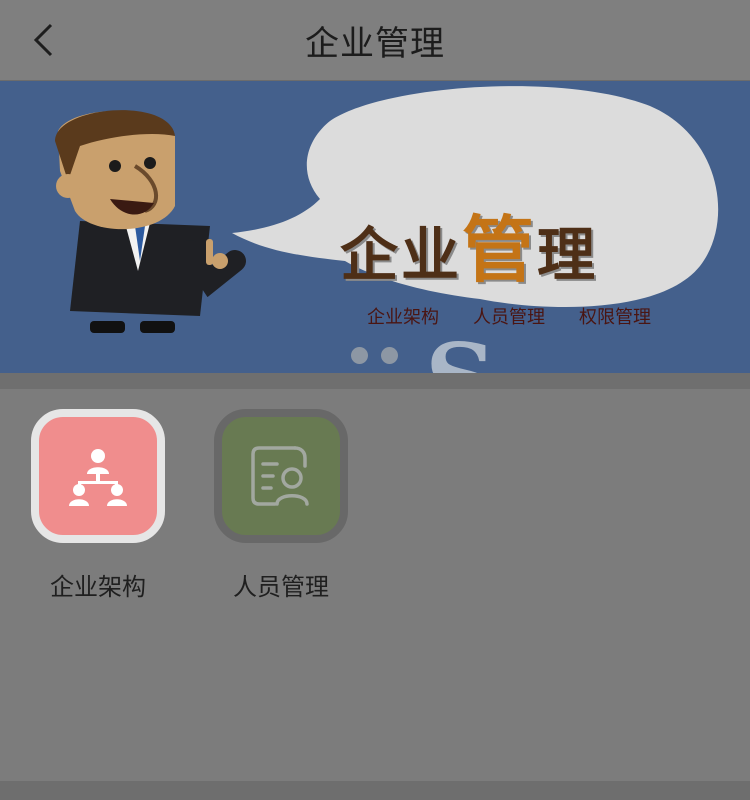 The width and height of the screenshot is (750, 800). I want to click on cartoon-man, so click(150, 221).